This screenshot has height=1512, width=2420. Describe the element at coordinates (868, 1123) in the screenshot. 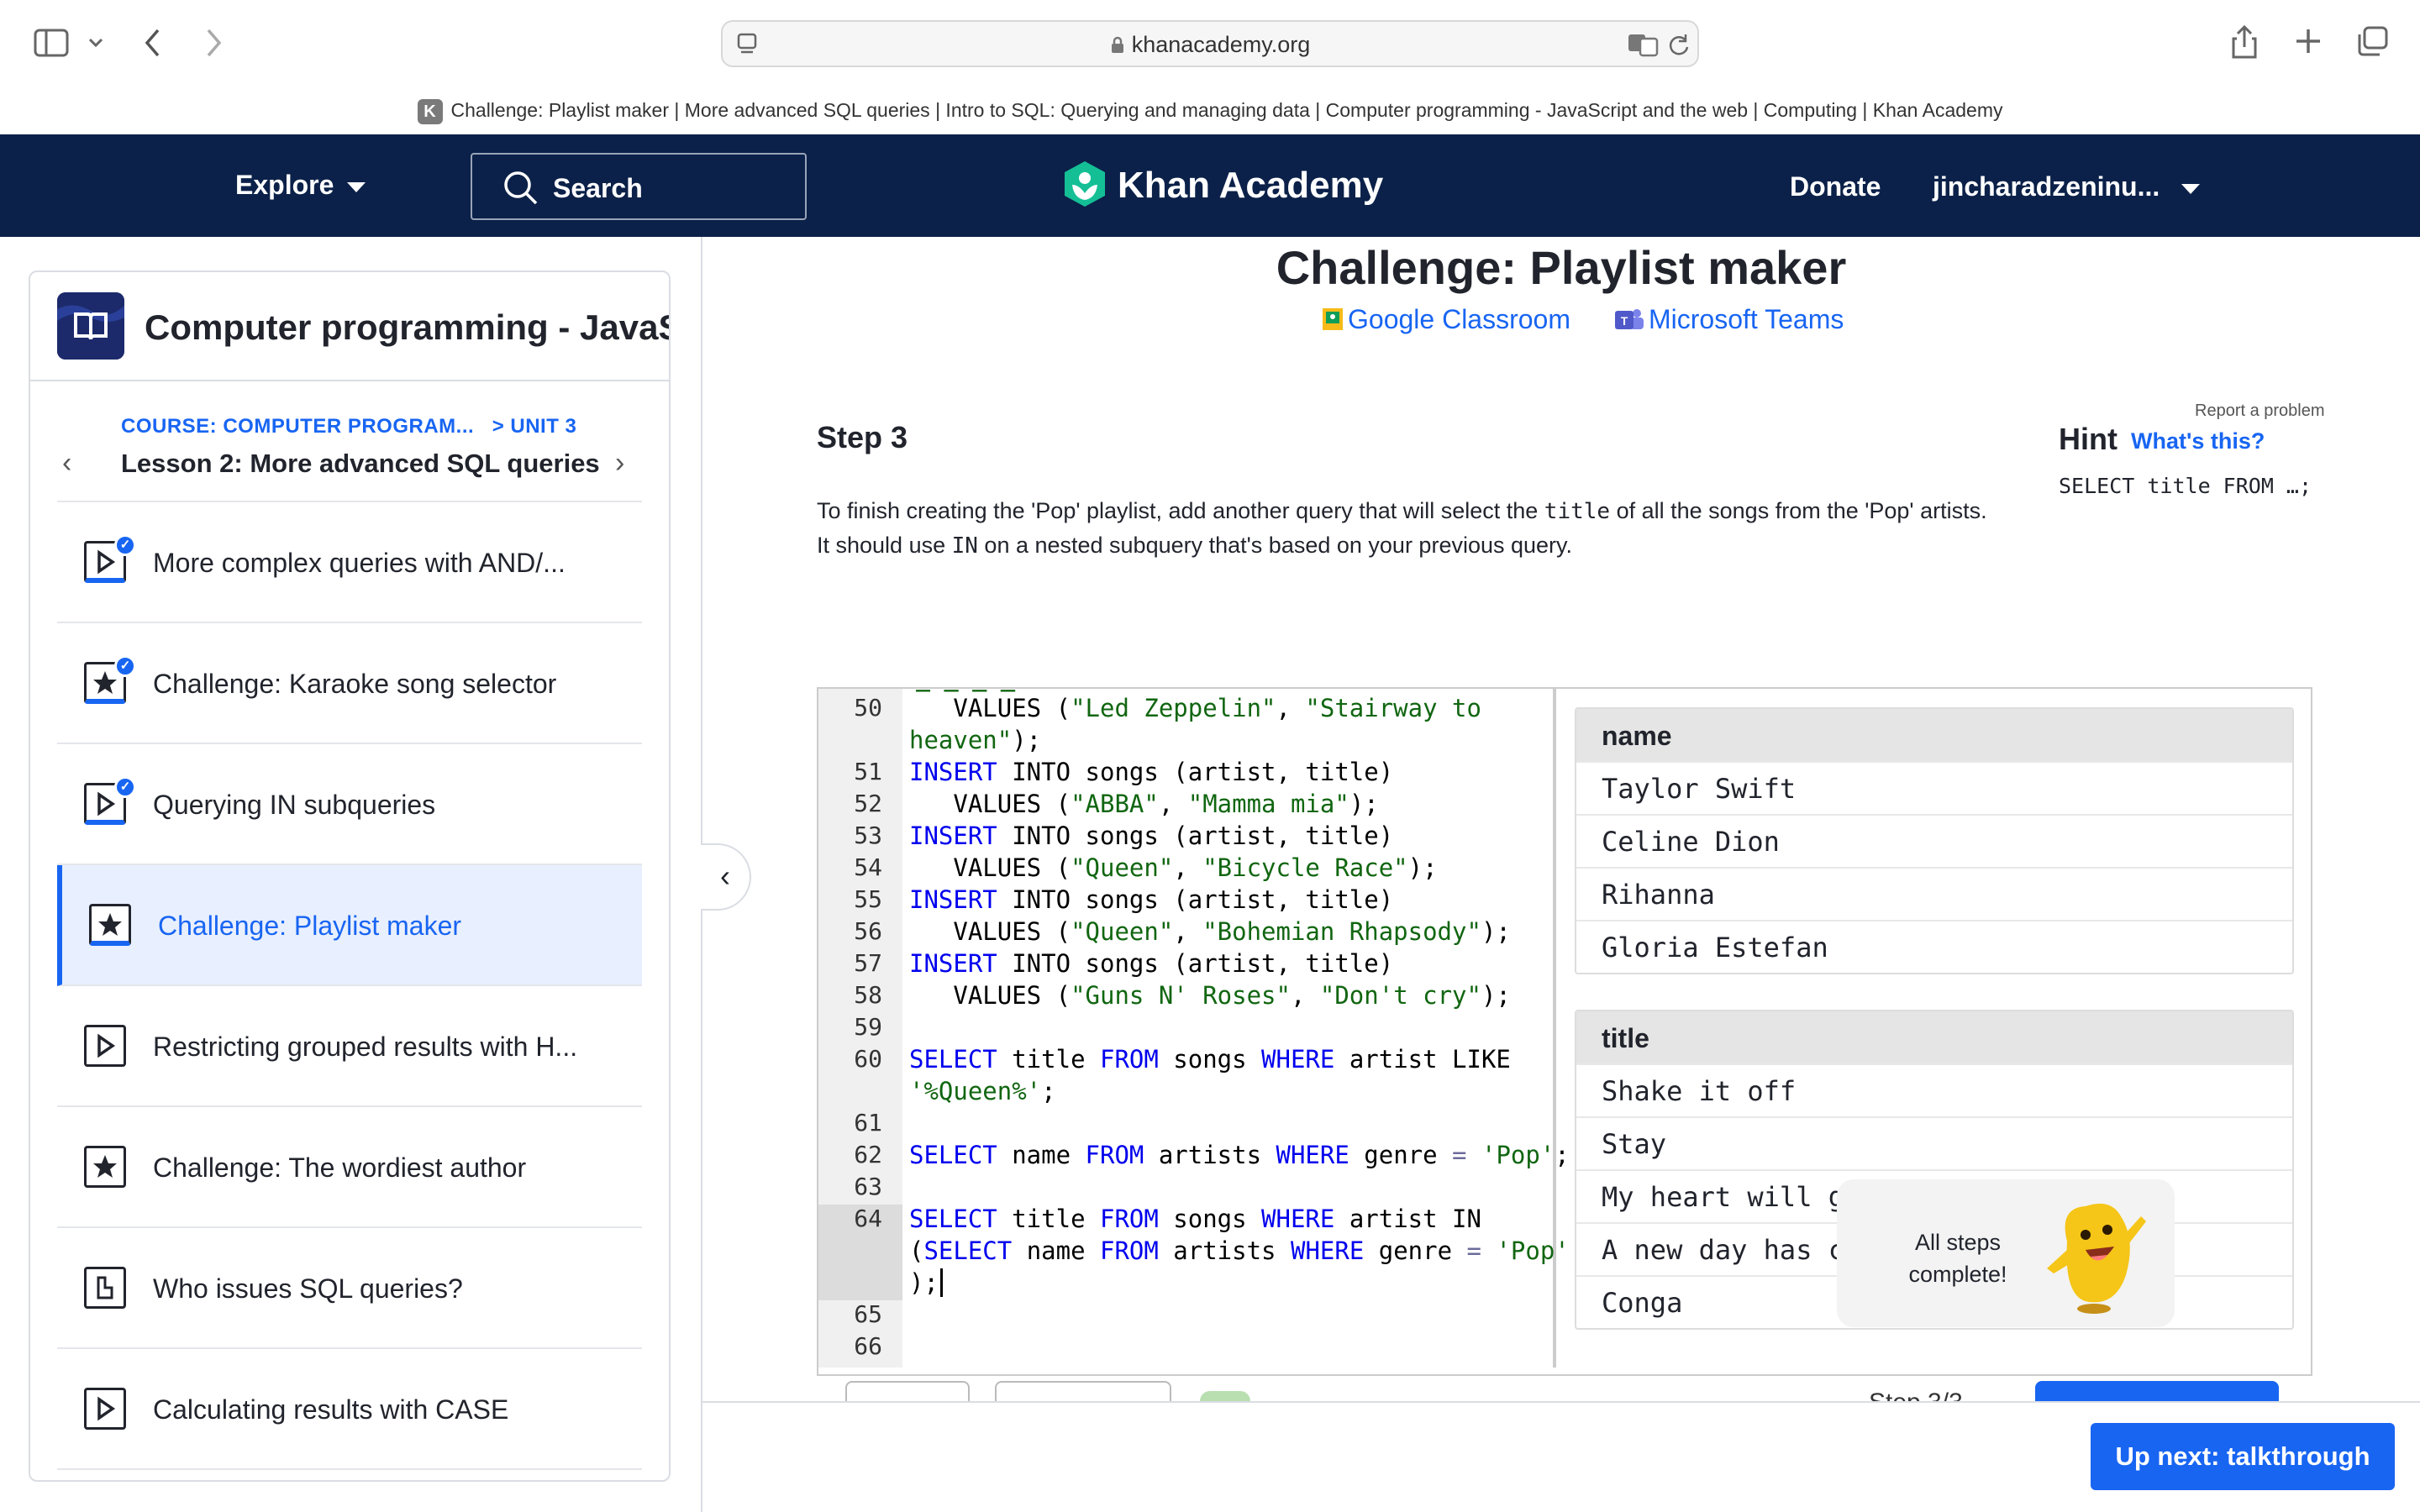

I see `line-number: 61` at that location.